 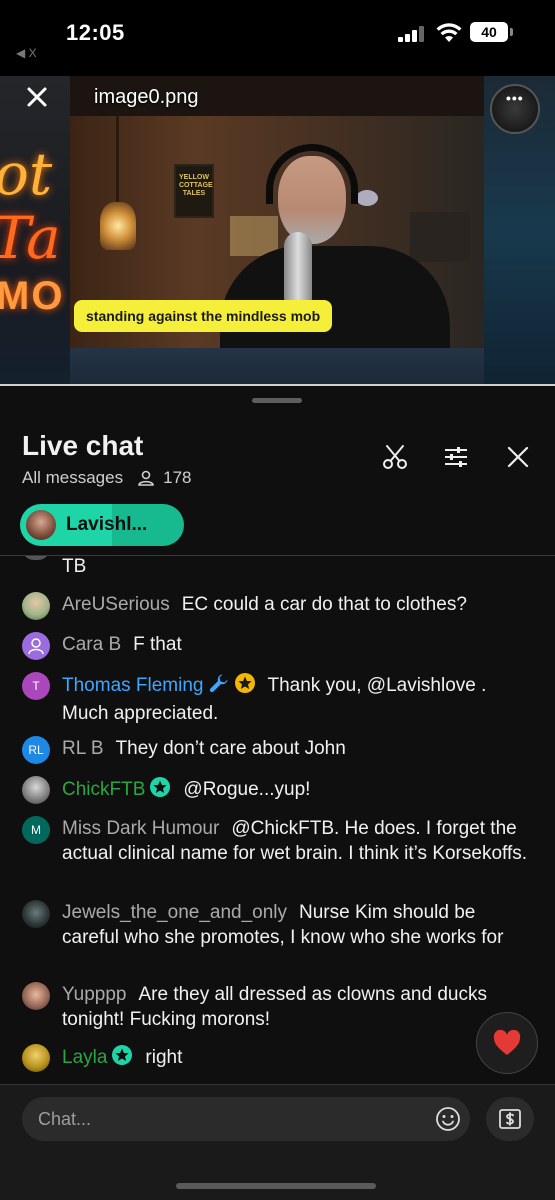 I want to click on user-icon, so click(x=36, y=646).